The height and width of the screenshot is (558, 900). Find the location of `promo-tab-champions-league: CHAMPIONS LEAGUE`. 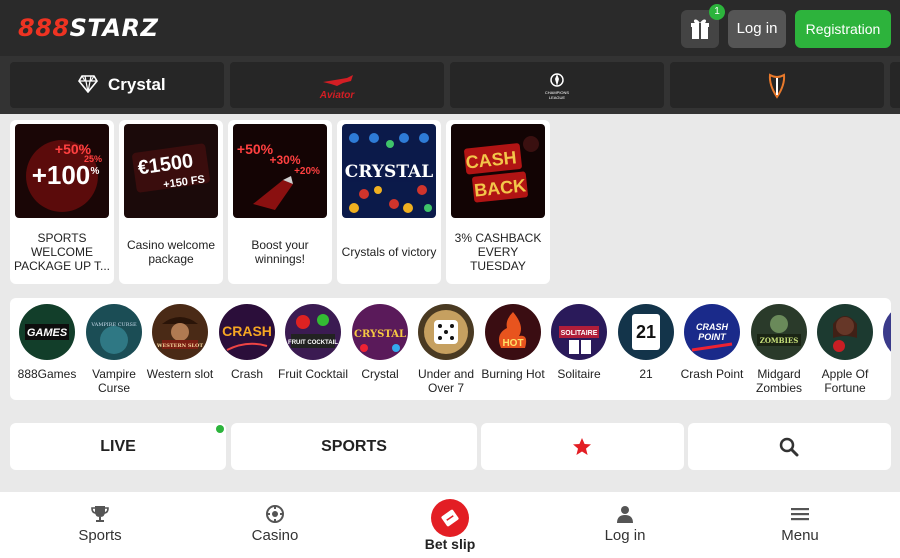

promo-tab-champions-league: CHAMPIONS LEAGUE is located at coordinates (557, 85).